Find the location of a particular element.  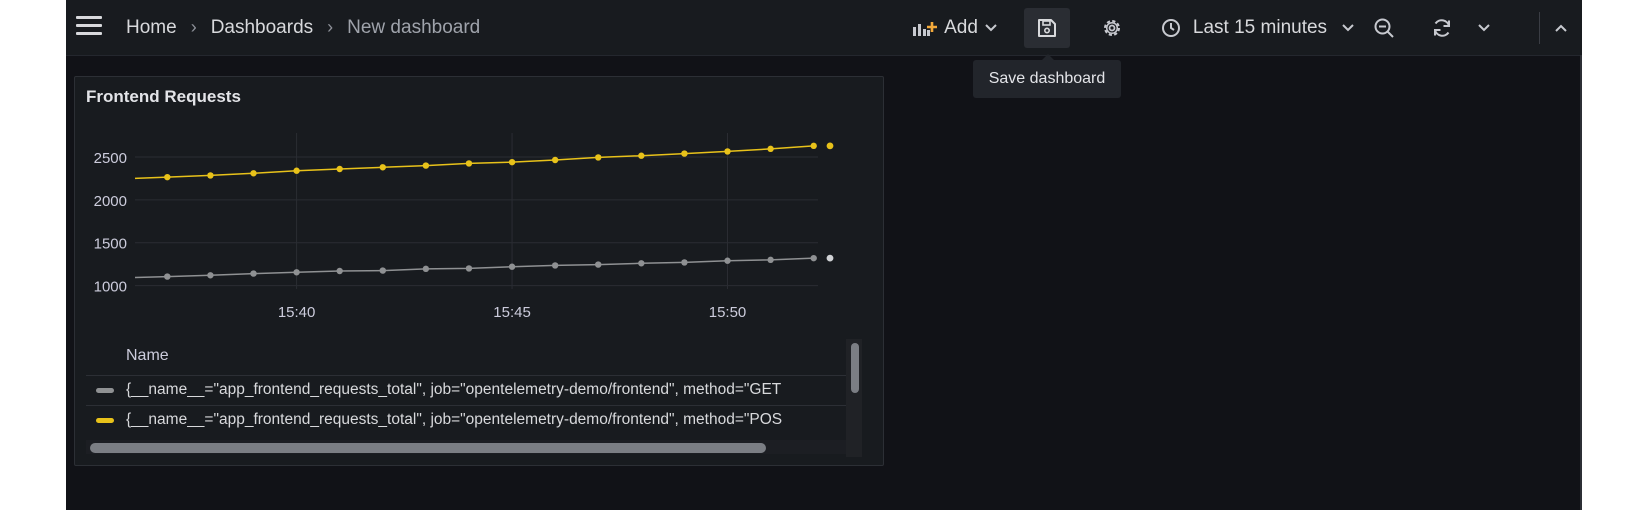

content-edge is located at coordinates (1581, 282).